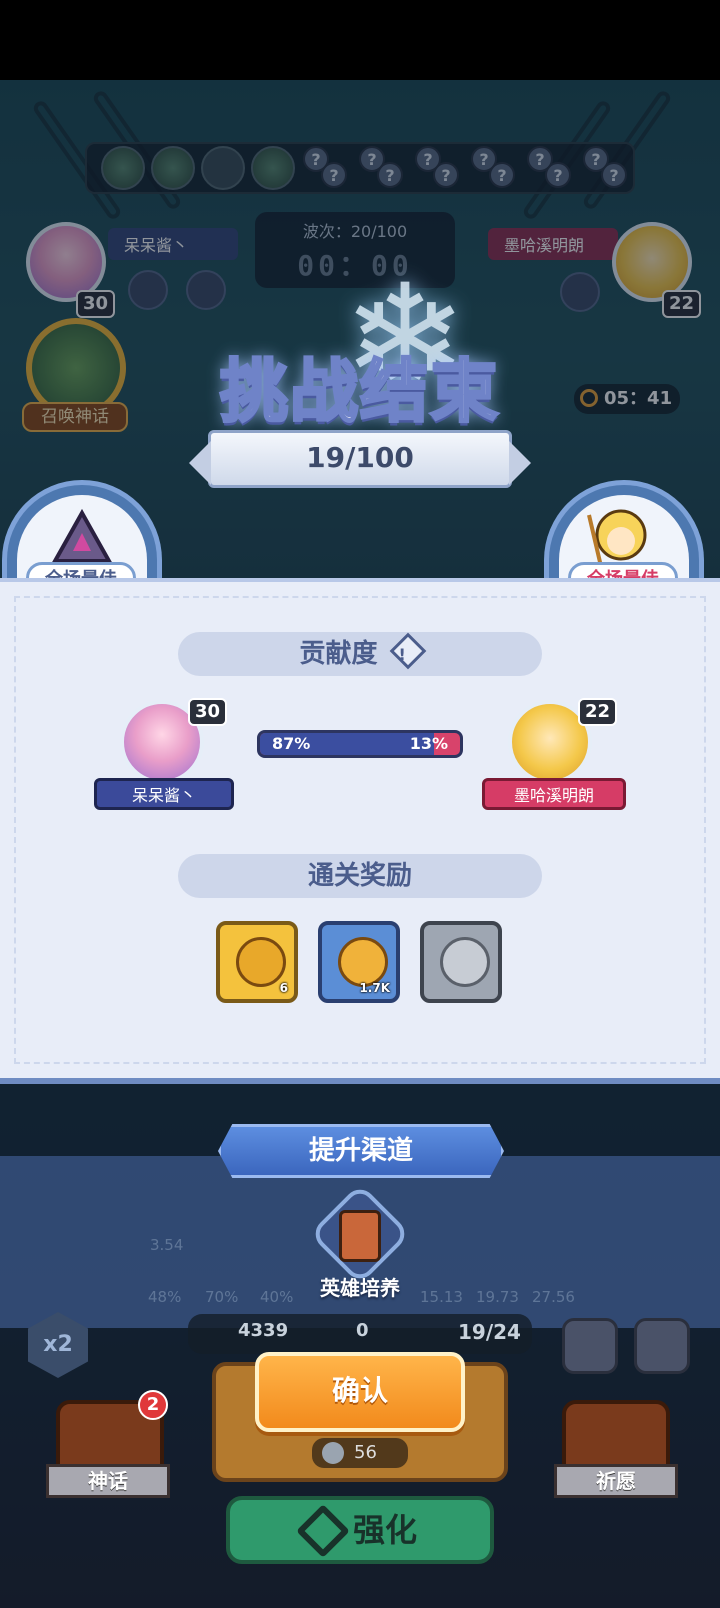 The image size is (720, 1608). I want to click on reward-count: 1.7K, so click(374, 988).